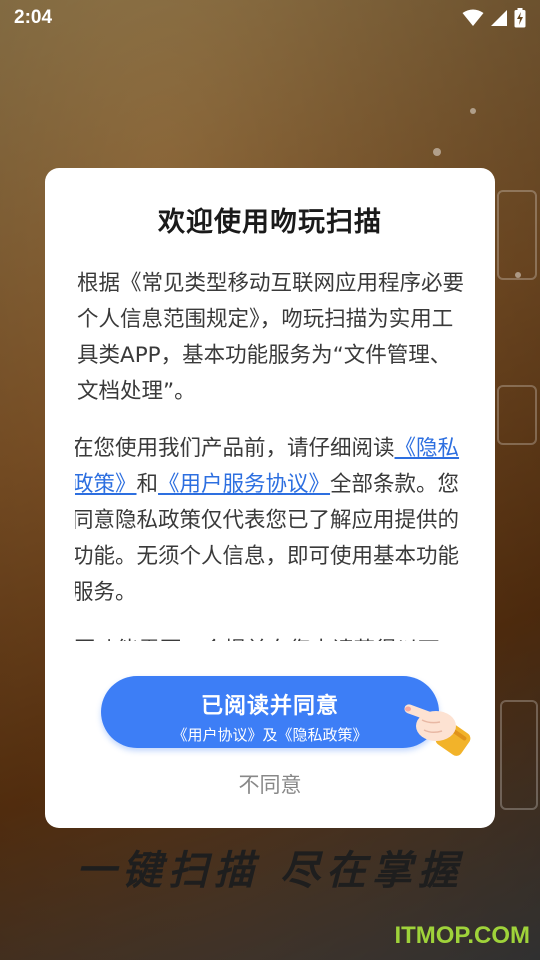  Describe the element at coordinates (244, 484) in the screenshot. I see `user-agreement-link: 《用户服务协议》` at that location.